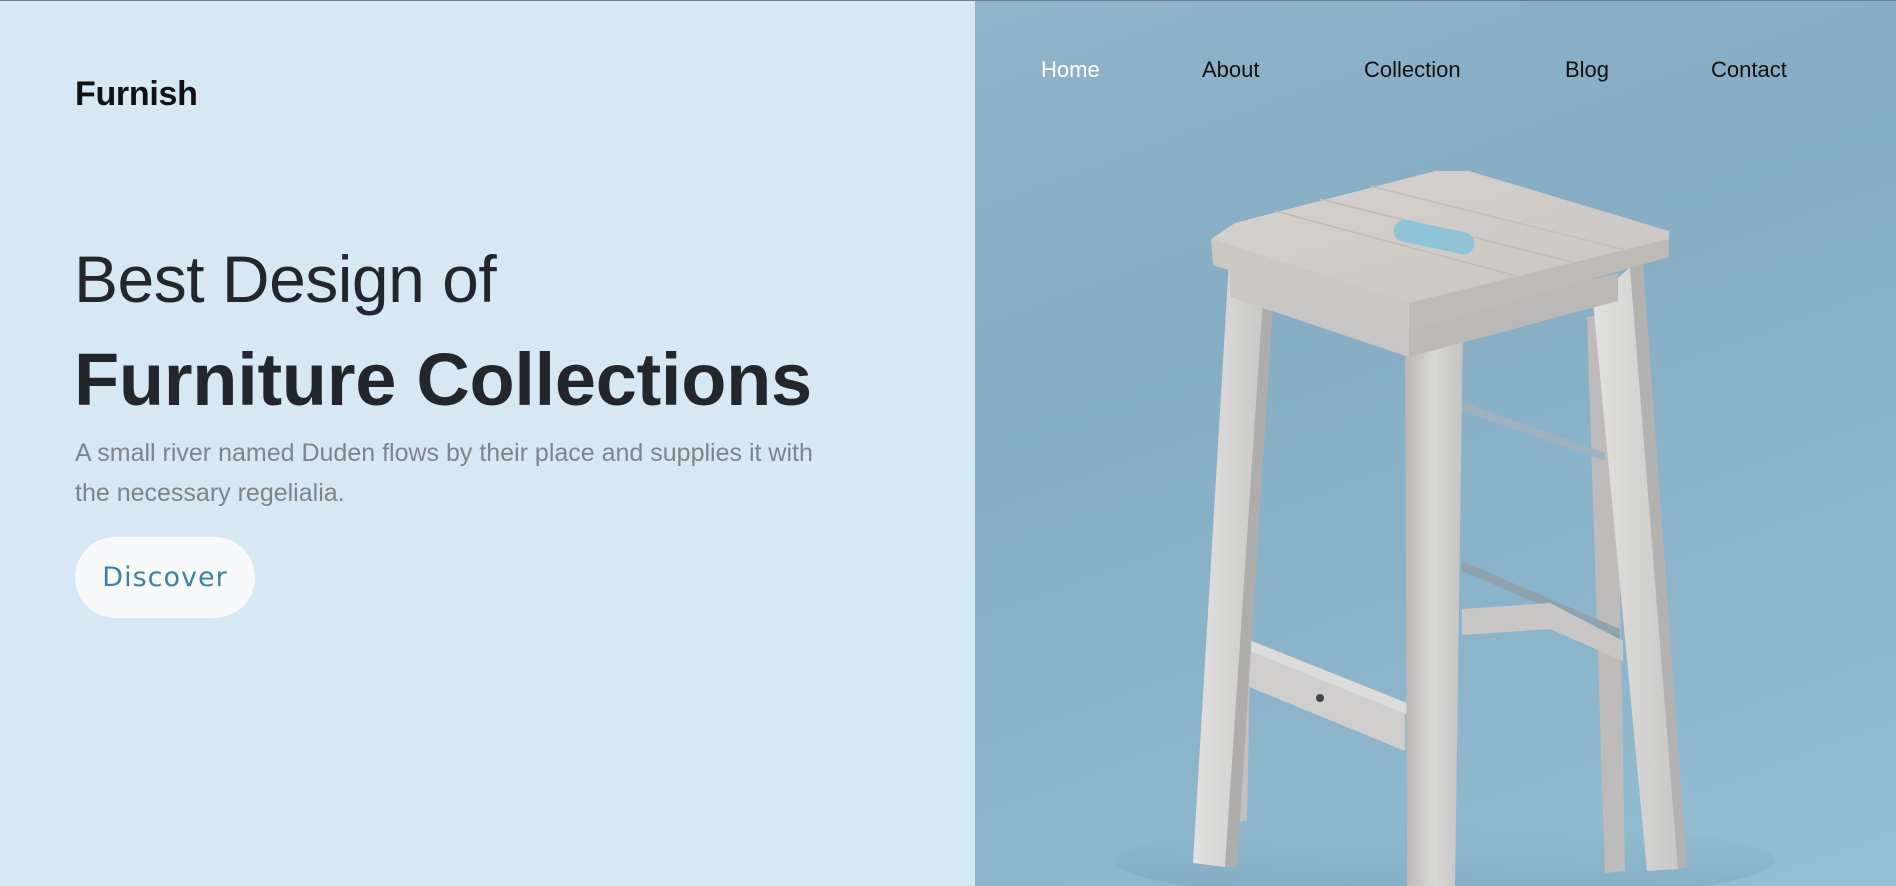  What do you see at coordinates (1434, 604) in the screenshot?
I see `front-right-leg` at bounding box center [1434, 604].